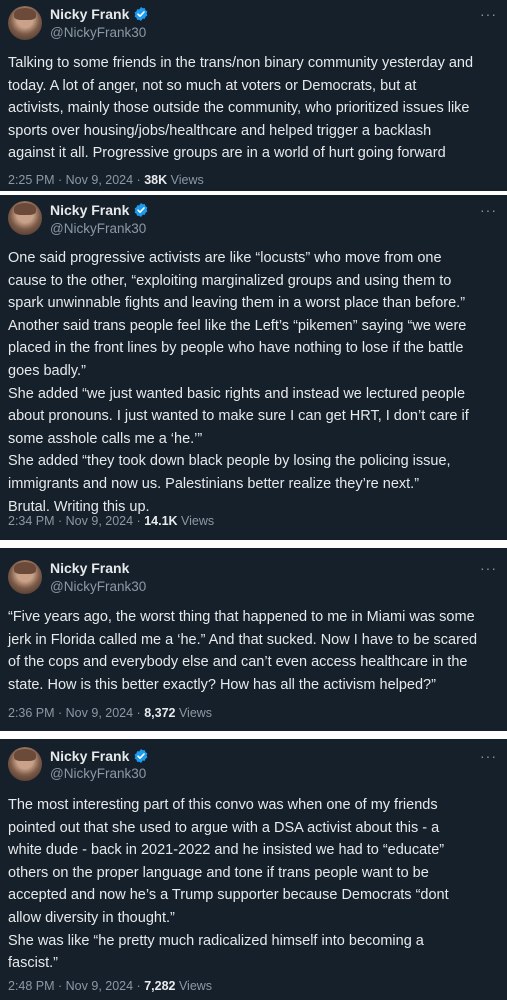 The height and width of the screenshot is (1000, 507). Describe the element at coordinates (47, 370) in the screenshot. I see `text-line: goes badly.”` at that location.